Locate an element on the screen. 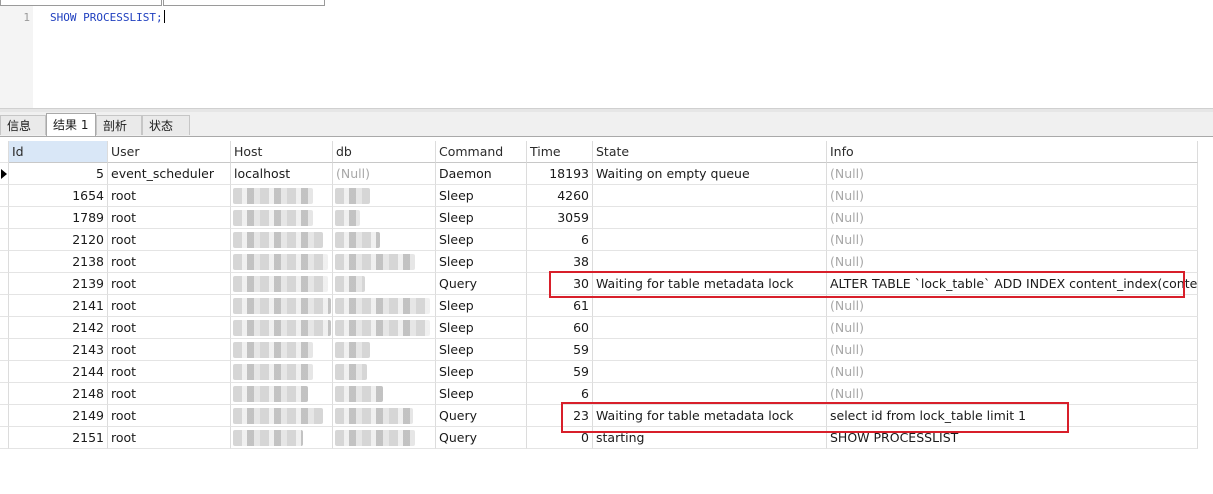 This screenshot has width=1213, height=494. column-header-user: User is located at coordinates (169, 152).